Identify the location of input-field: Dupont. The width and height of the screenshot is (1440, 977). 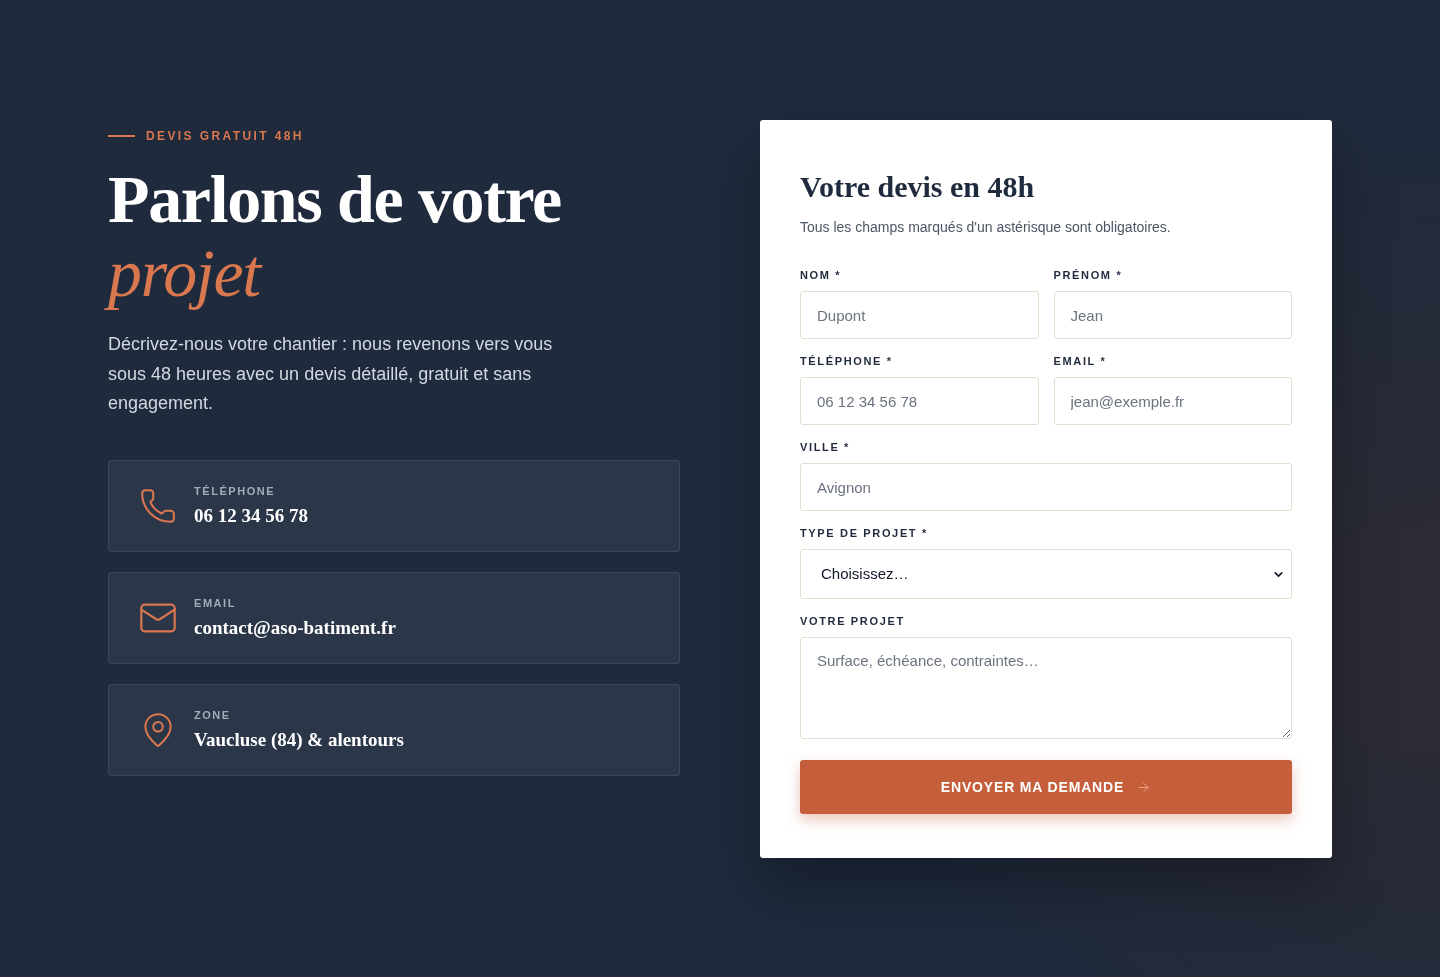
(919, 315).